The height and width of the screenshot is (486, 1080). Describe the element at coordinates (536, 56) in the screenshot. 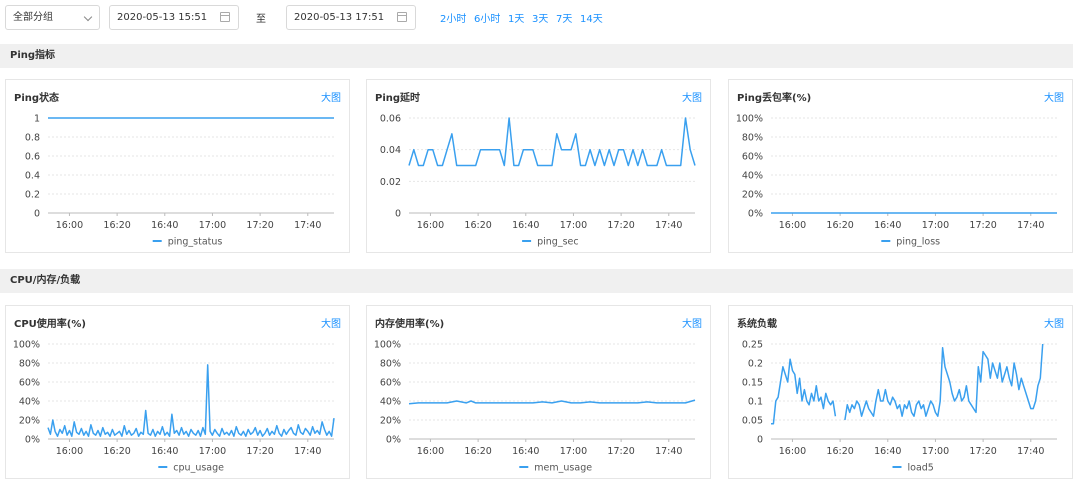

I see `section-header-ping: Ping指标` at that location.